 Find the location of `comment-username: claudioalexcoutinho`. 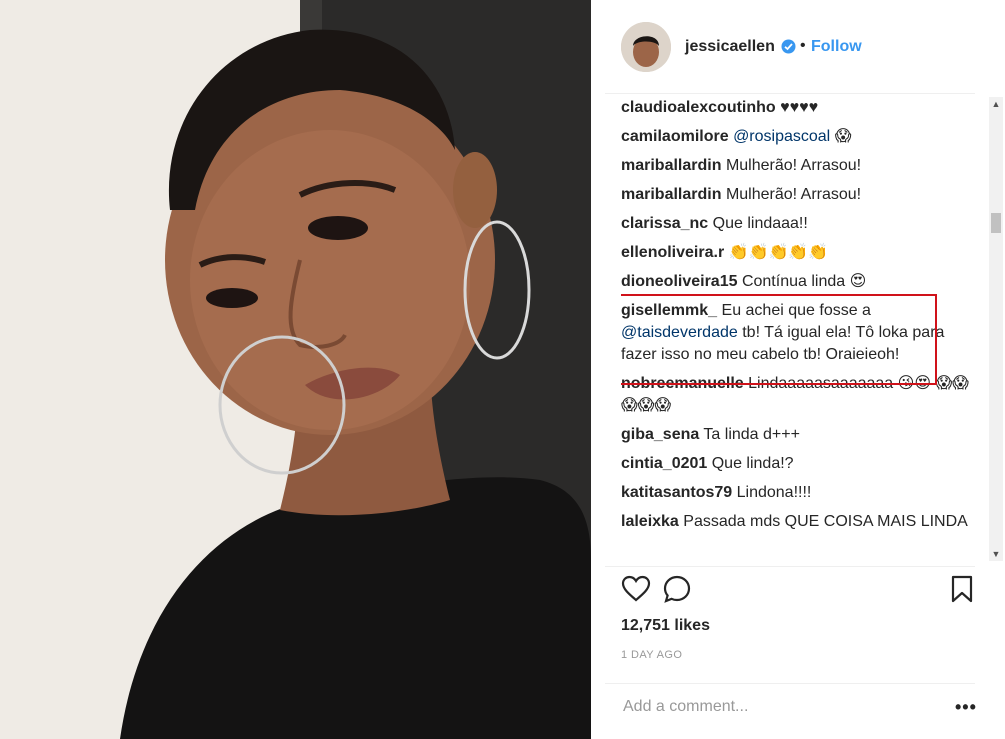

comment-username: claudioalexcoutinho is located at coordinates (698, 107).